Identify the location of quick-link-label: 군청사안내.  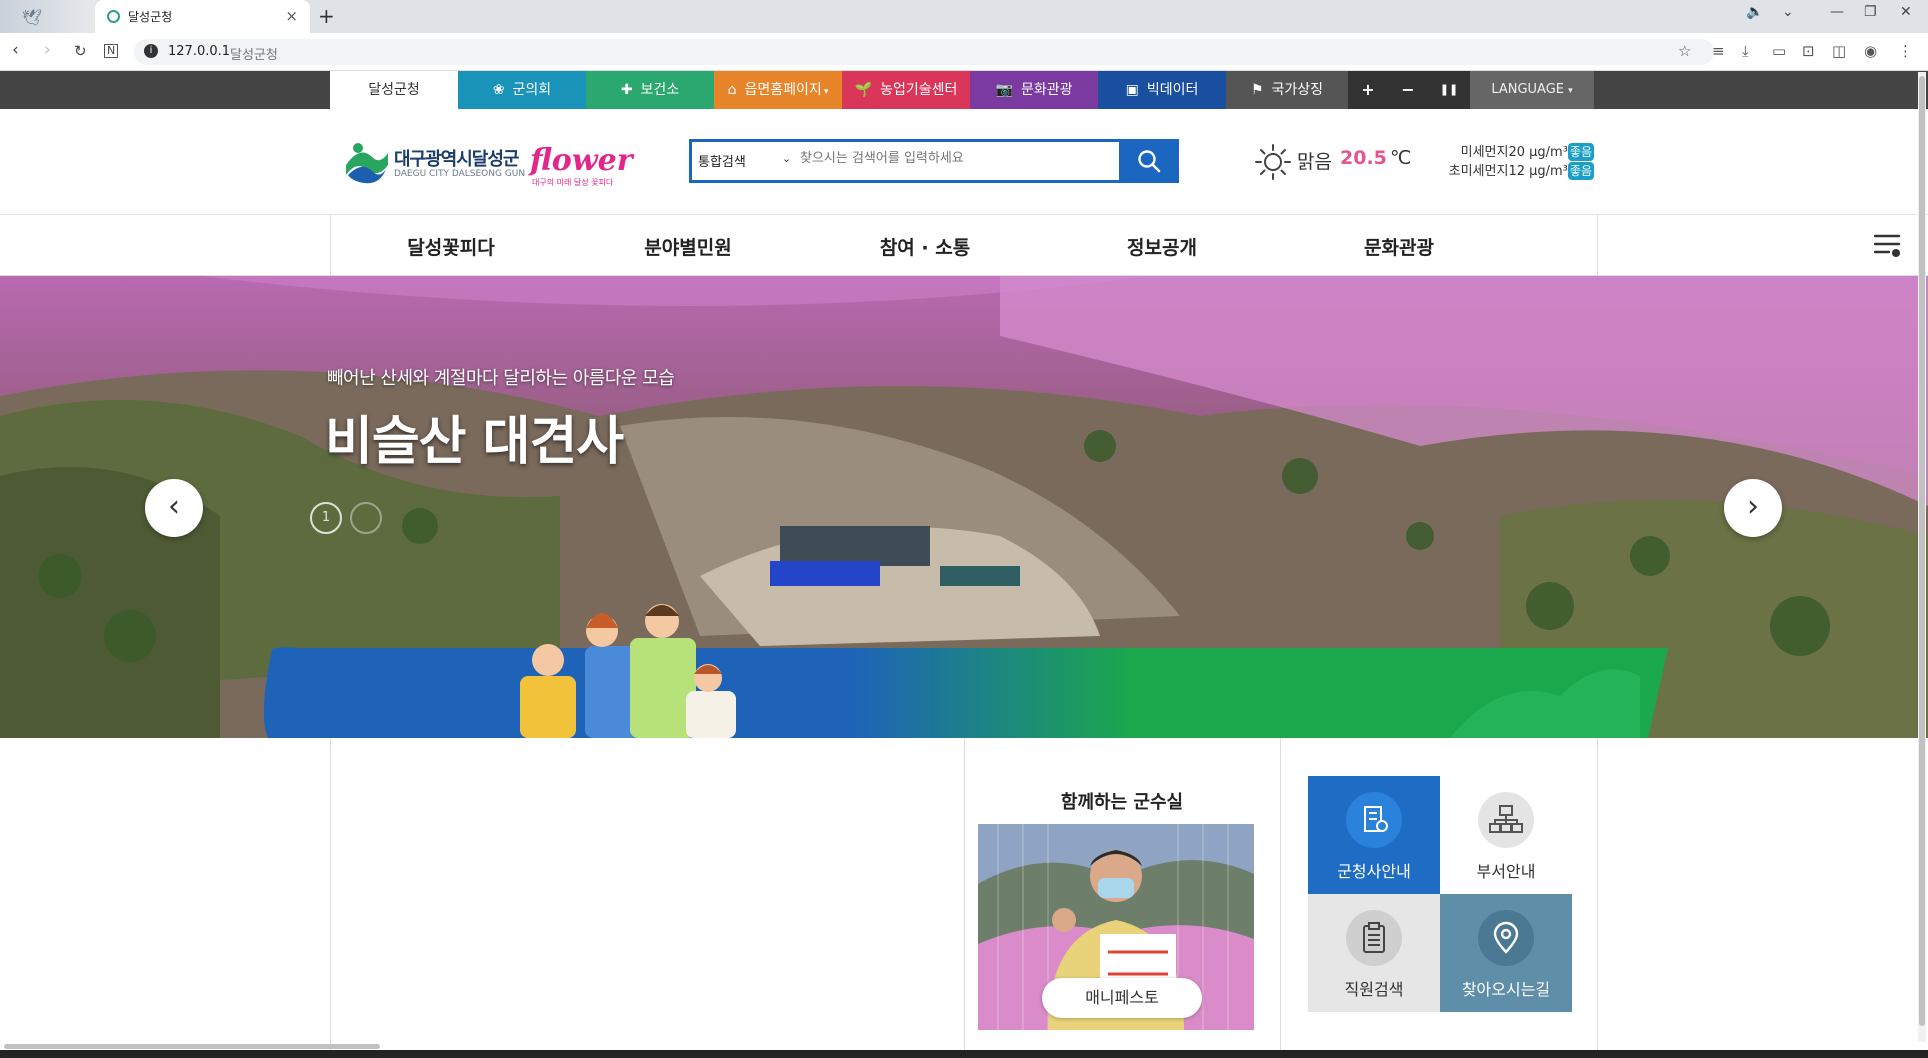
(1374, 871).